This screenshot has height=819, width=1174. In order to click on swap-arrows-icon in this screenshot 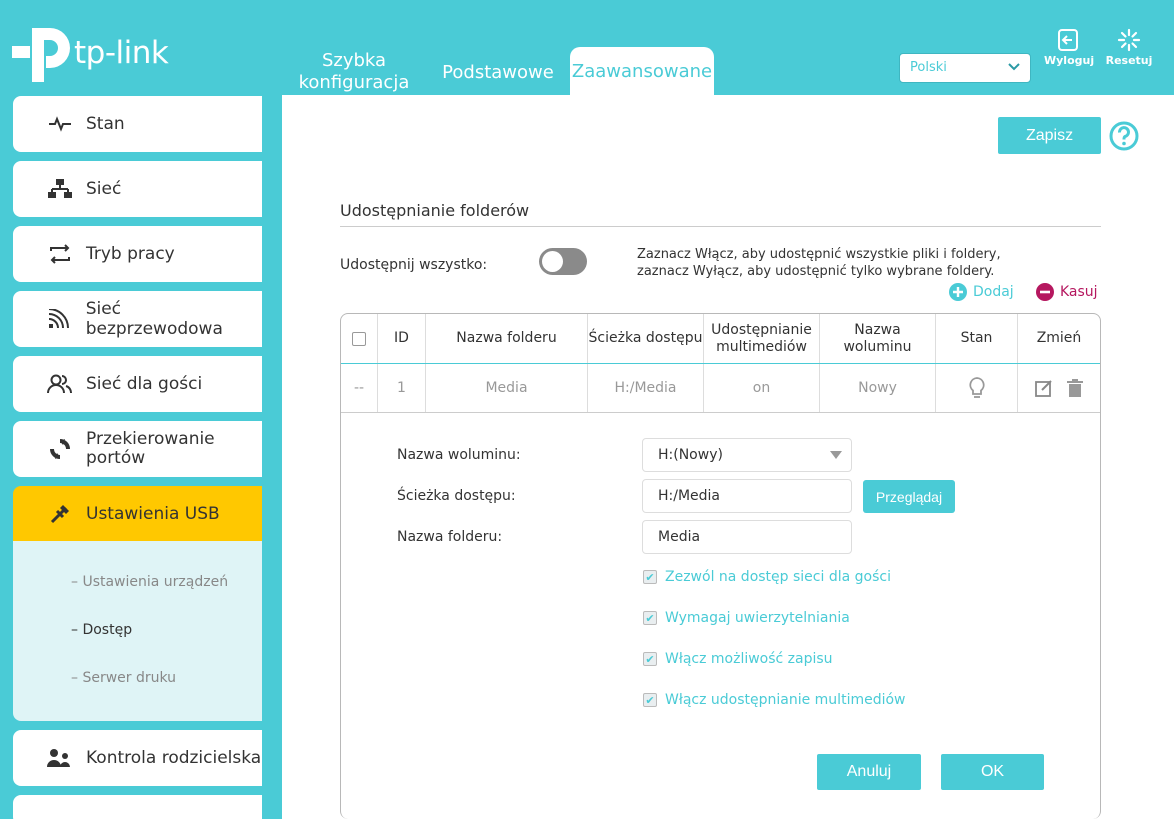, I will do `click(60, 254)`.